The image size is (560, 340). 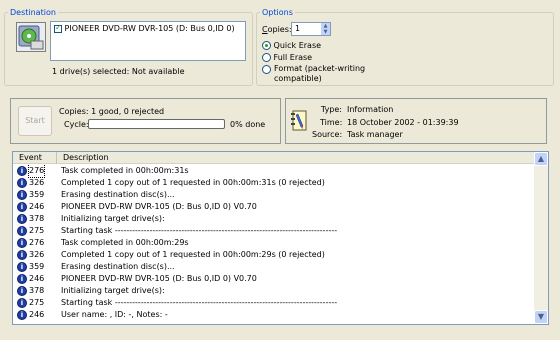 I want to click on radio-label: Quick Erase, so click(x=297, y=45).